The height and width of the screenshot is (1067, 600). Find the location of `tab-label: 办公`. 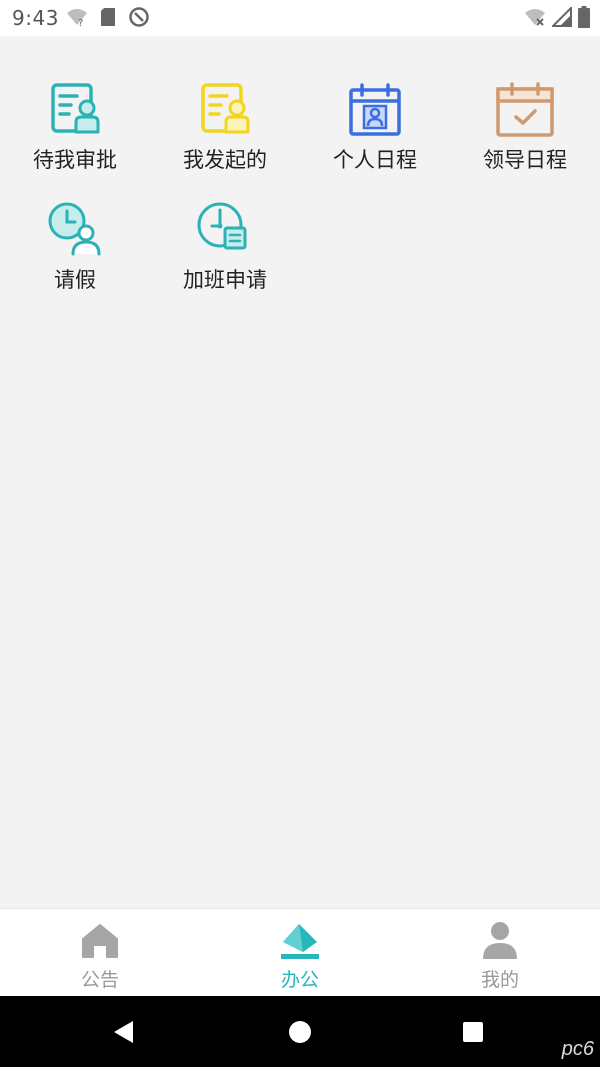

tab-label: 办公 is located at coordinates (299, 980).